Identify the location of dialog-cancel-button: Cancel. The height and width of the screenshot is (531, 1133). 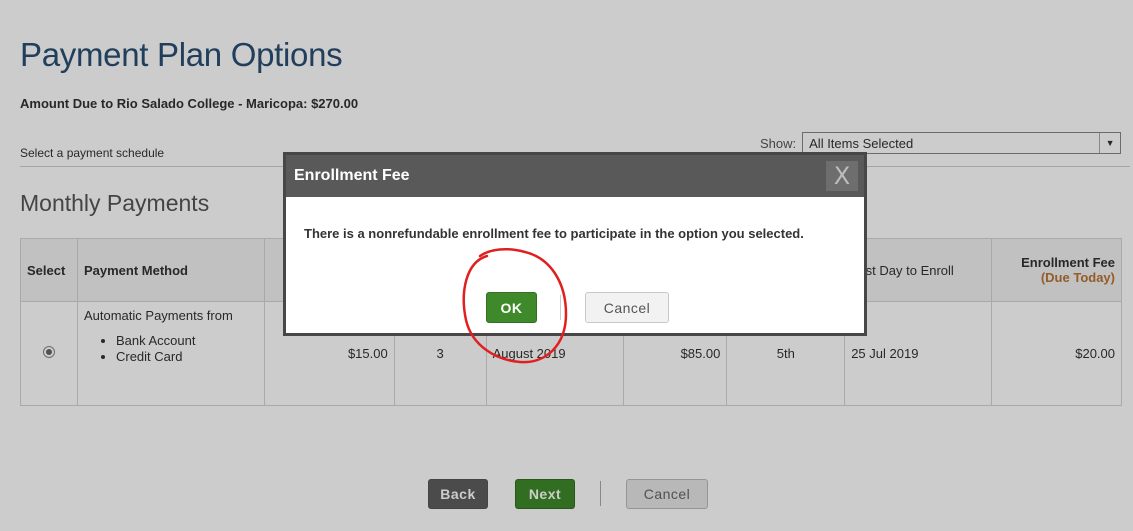
(627, 307).